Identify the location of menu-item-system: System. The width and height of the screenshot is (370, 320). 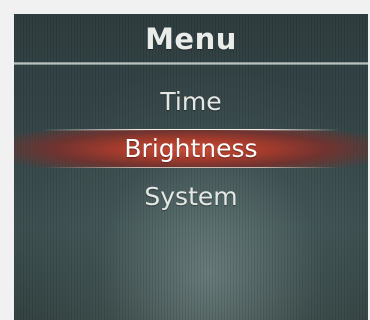
(191, 197).